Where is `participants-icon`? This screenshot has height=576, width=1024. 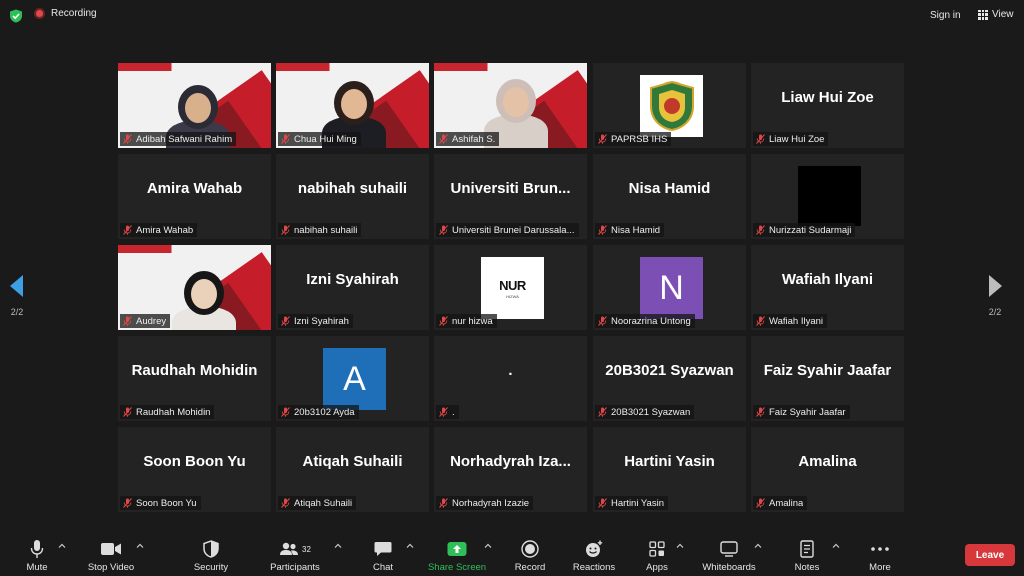 participants-icon is located at coordinates (289, 548).